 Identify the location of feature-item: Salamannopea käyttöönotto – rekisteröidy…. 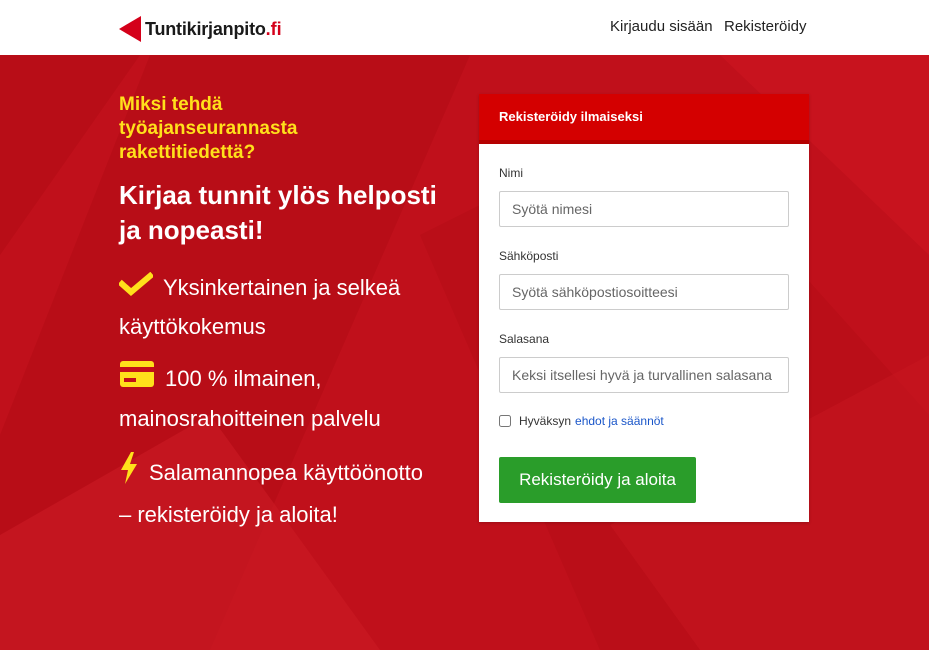
(279, 493).